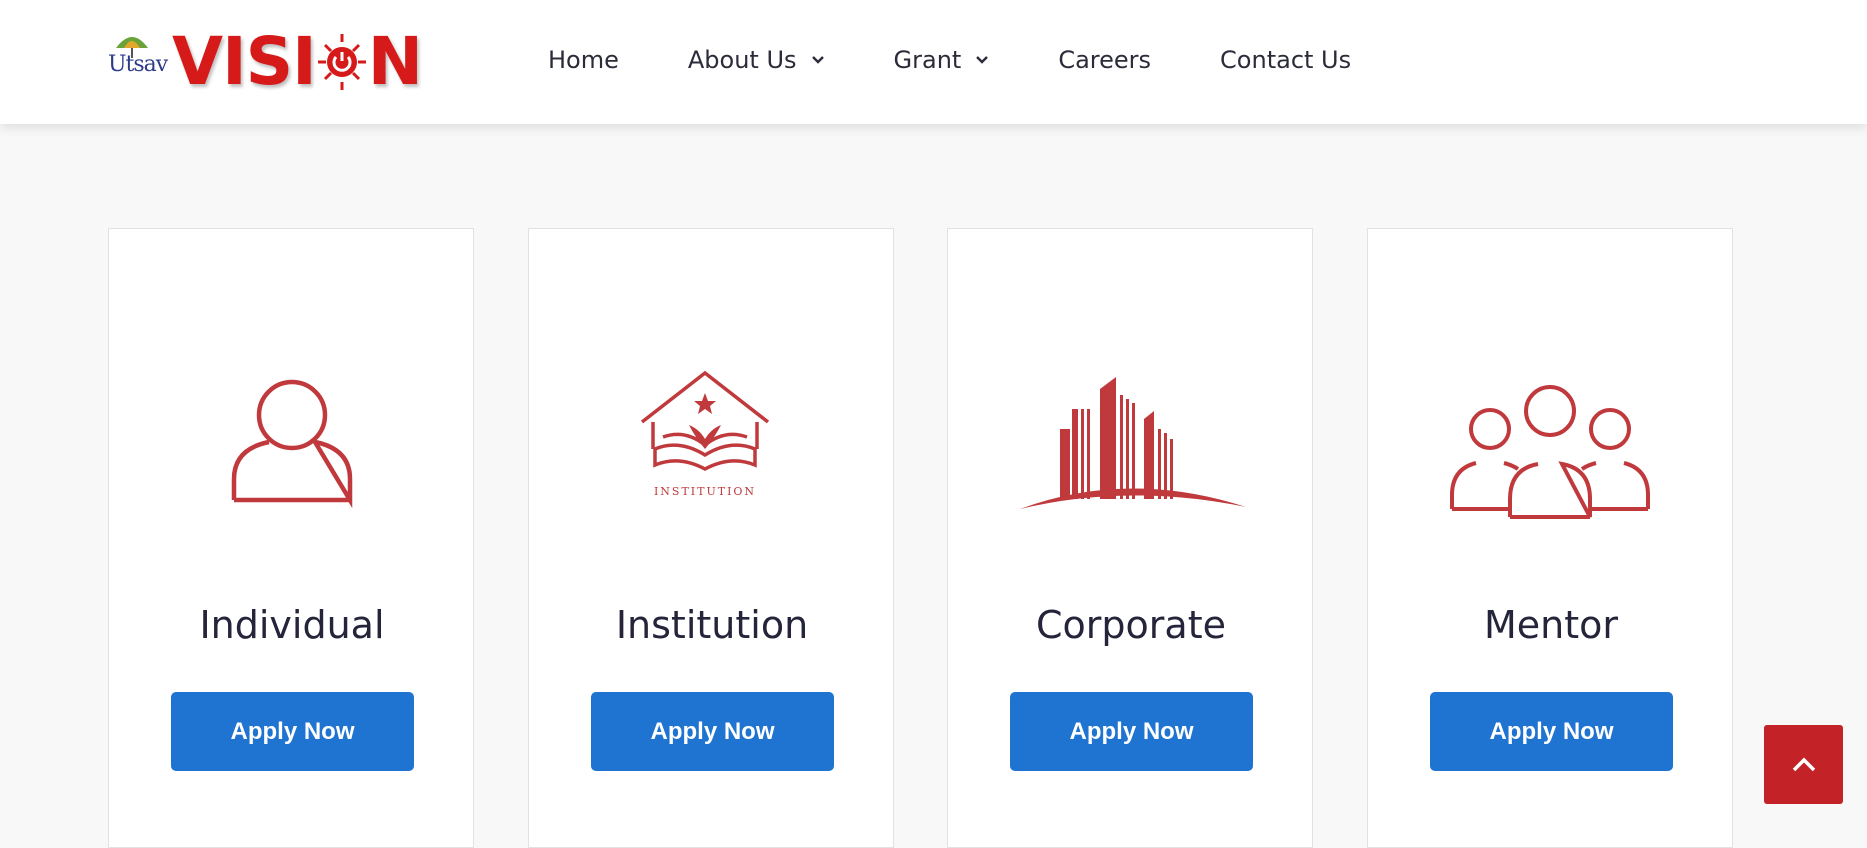 This screenshot has height=848, width=1867. I want to click on site-logo: Utsav VISI N, so click(265, 61).